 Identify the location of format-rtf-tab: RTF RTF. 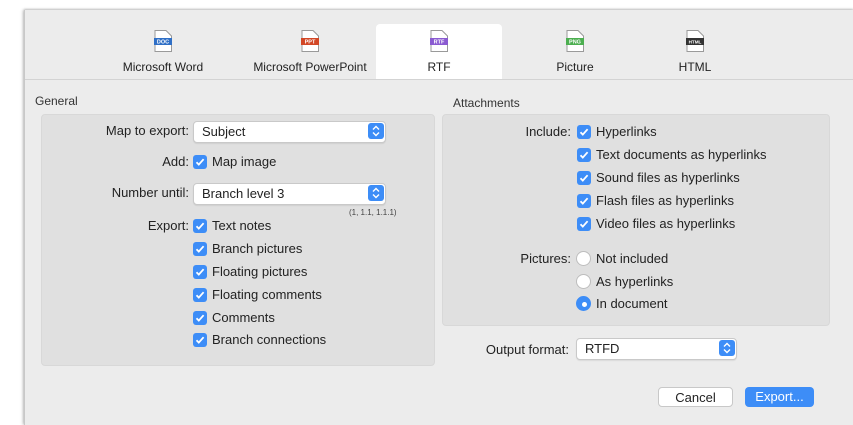
(439, 51).